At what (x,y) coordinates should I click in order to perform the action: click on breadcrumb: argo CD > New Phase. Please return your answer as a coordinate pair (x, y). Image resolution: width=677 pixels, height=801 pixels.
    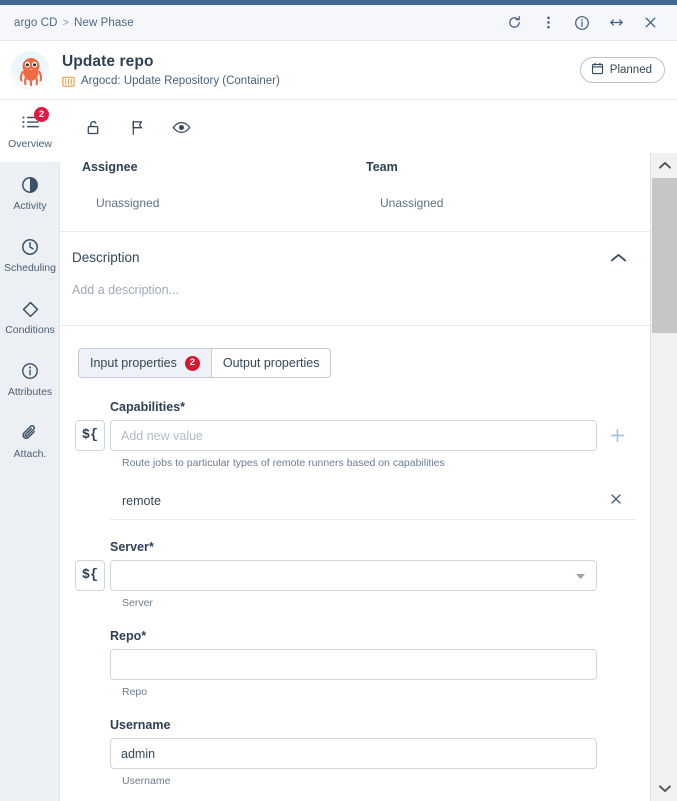
    Looking at the image, I should click on (74, 23).